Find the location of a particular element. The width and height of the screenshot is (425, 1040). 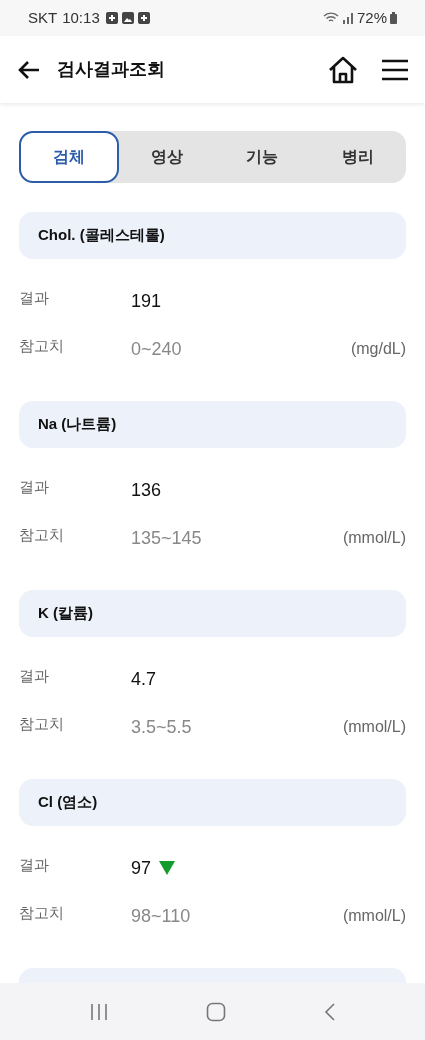

unit-text: (mg/dL) is located at coordinates (378, 349).